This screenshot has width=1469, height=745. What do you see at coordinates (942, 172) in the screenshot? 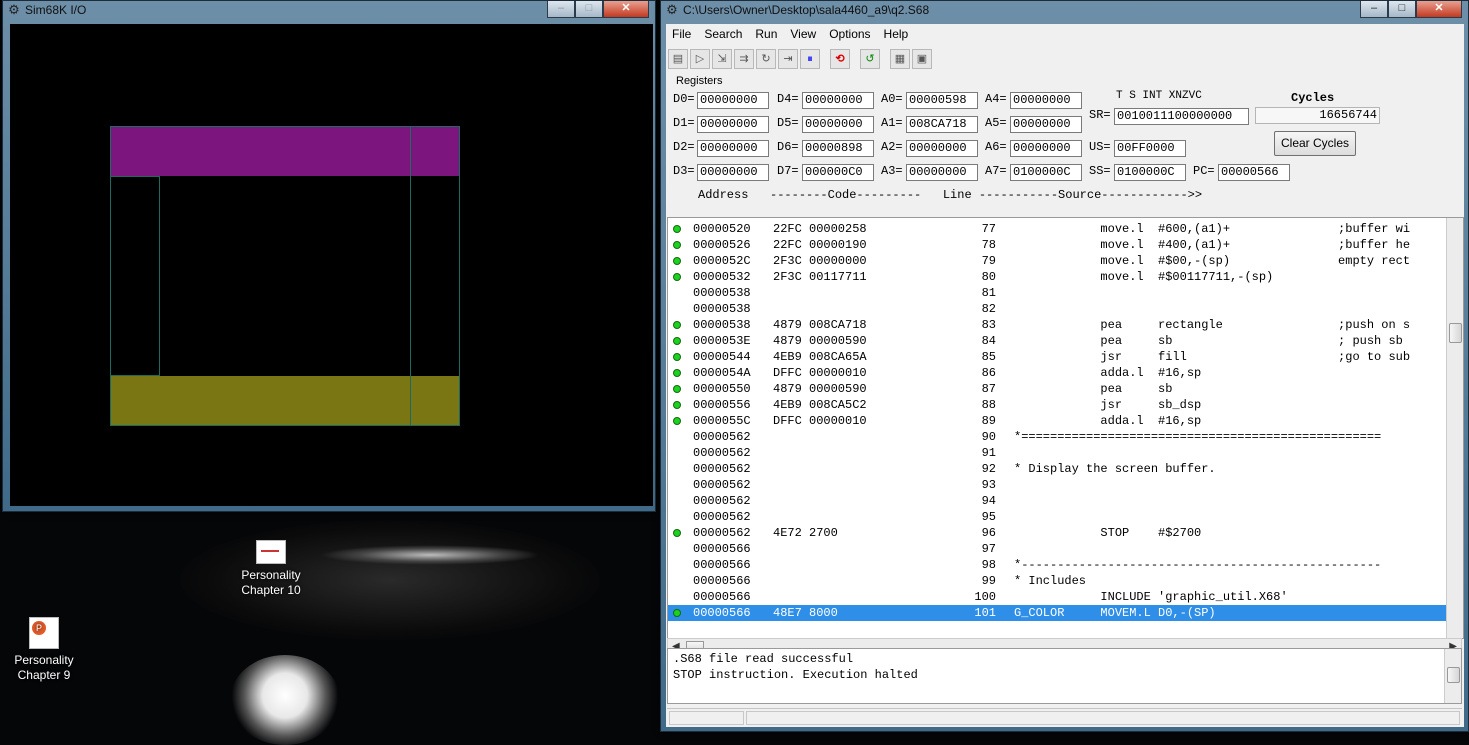
I see `register-a3-field: 00000000` at bounding box center [942, 172].